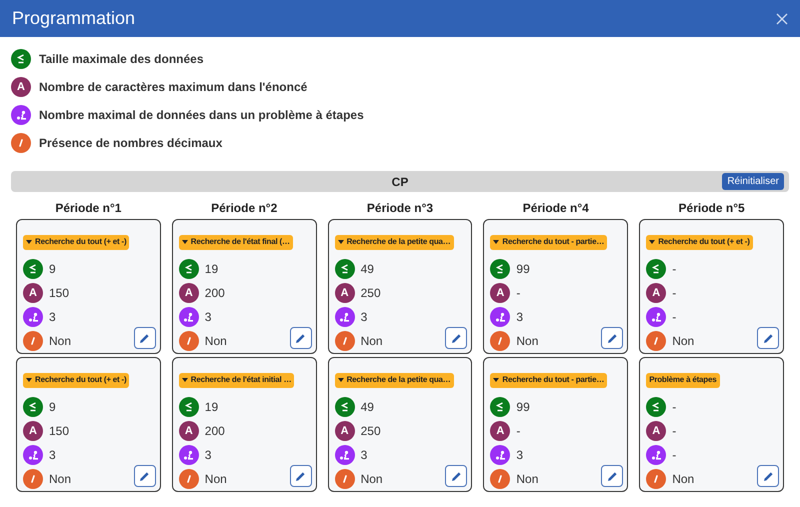 Image resolution: width=800 pixels, height=507 pixels. I want to click on category-tag: Problème à étapes, so click(683, 380).